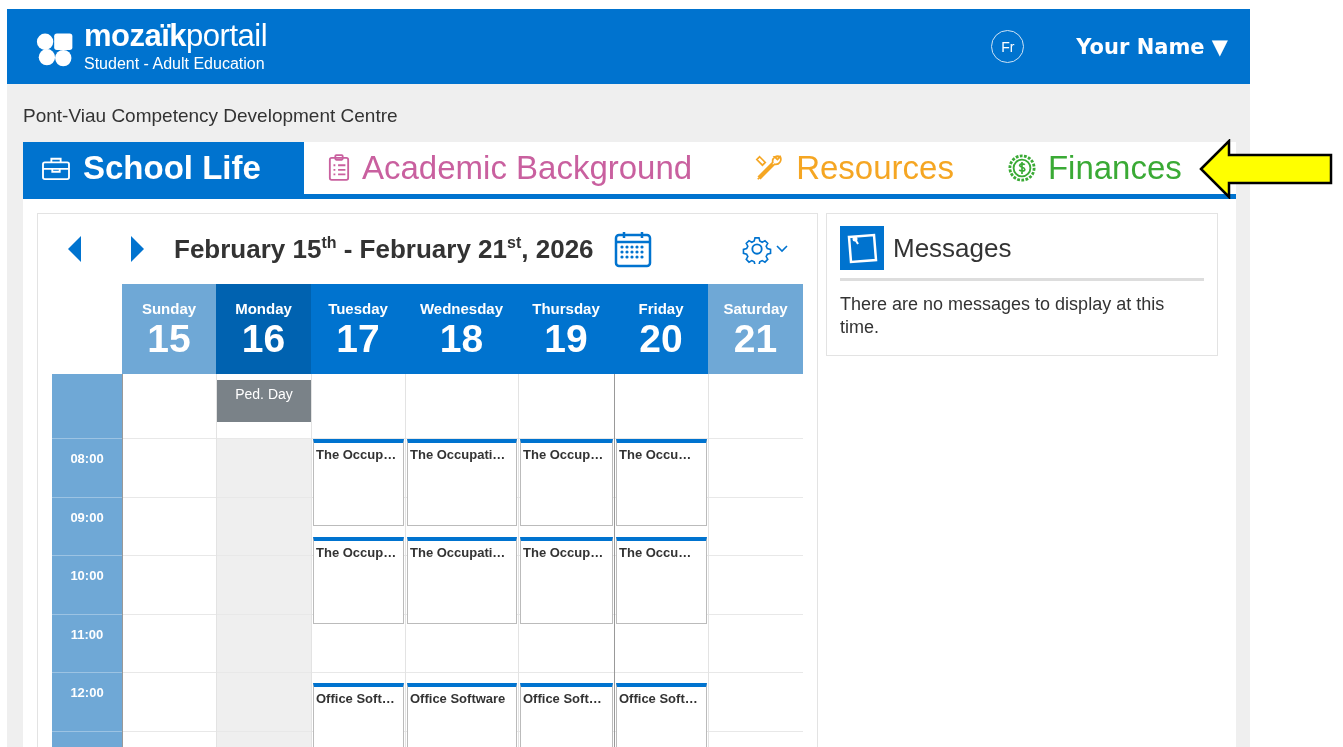 The width and height of the screenshot is (1343, 747). What do you see at coordinates (769, 168) in the screenshot?
I see `tools-icon` at bounding box center [769, 168].